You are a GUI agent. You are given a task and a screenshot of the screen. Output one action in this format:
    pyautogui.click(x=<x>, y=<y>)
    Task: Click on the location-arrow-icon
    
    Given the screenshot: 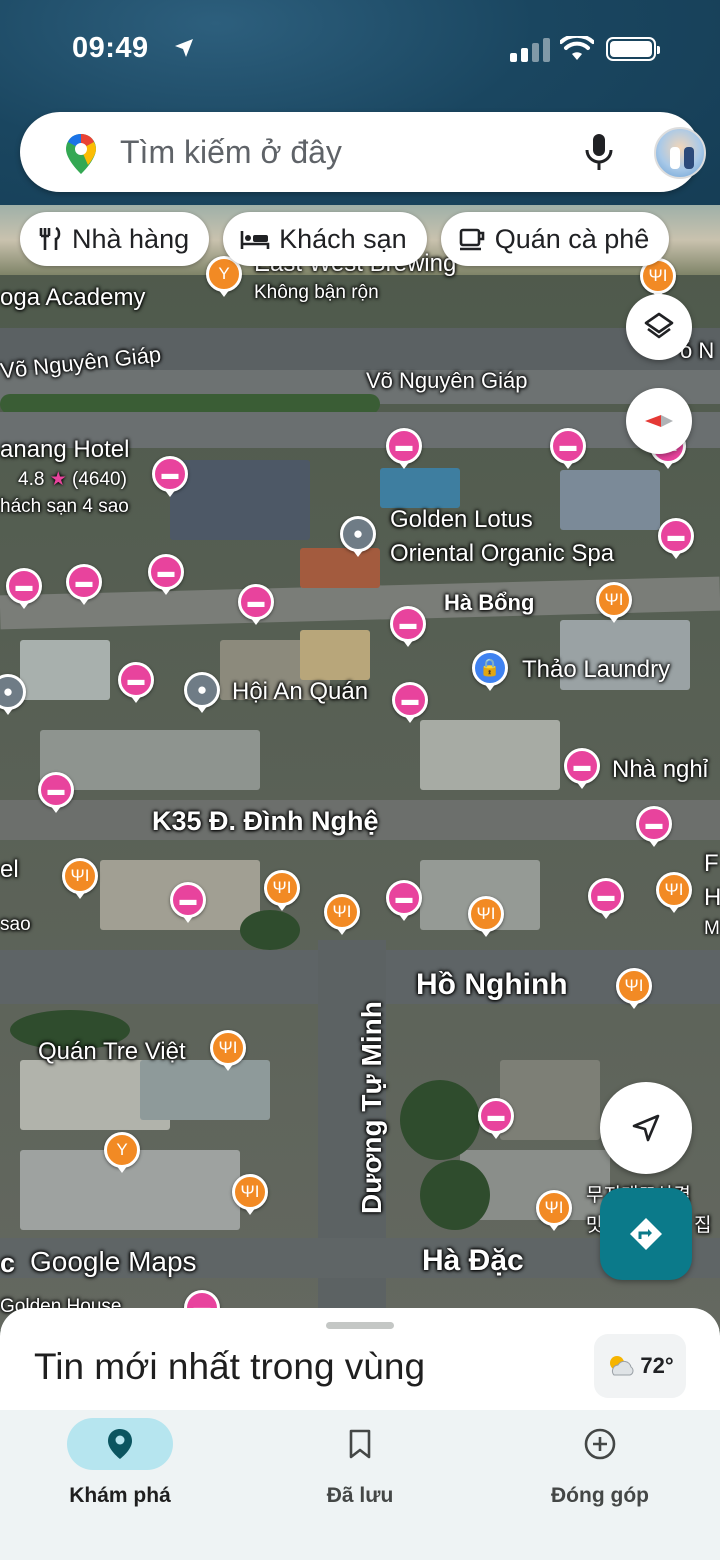 What is the action you would take?
    pyautogui.click(x=184, y=48)
    